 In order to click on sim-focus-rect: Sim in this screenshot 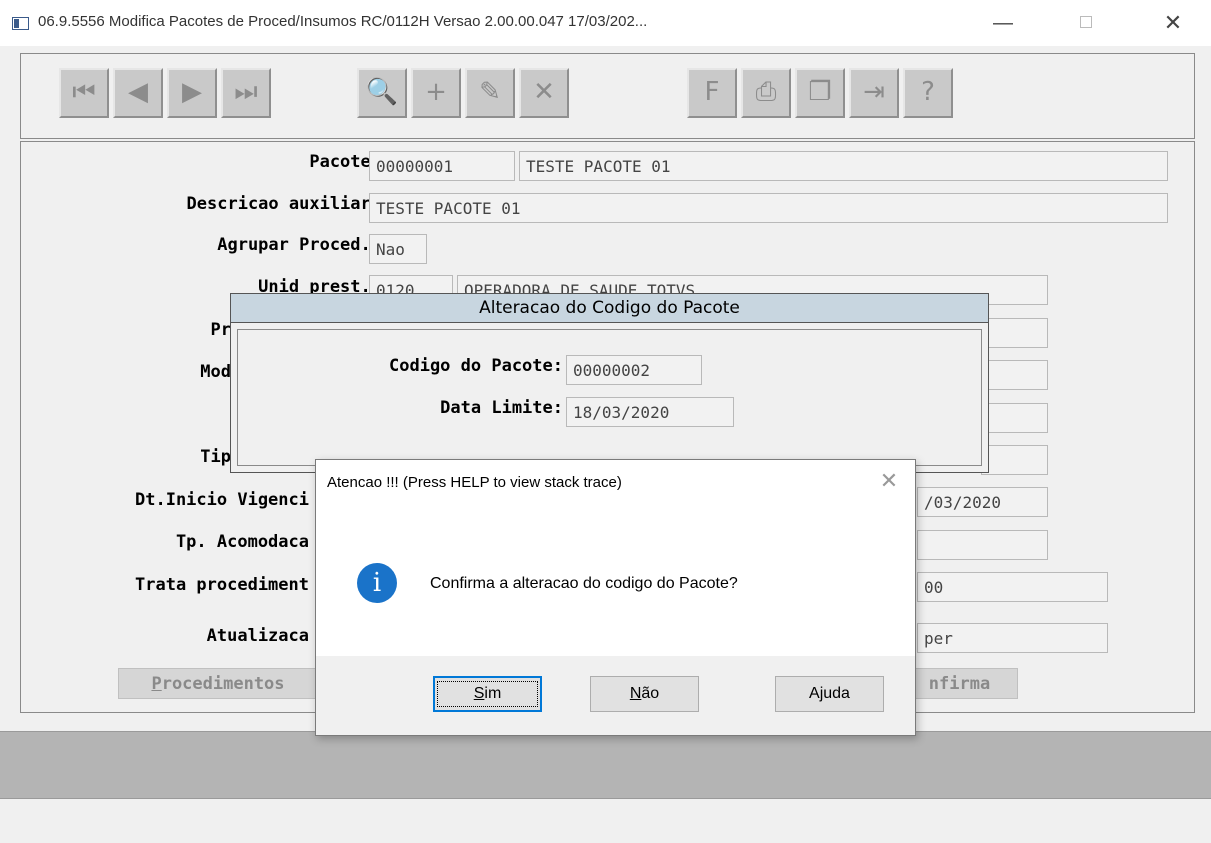, I will do `click(487, 694)`.